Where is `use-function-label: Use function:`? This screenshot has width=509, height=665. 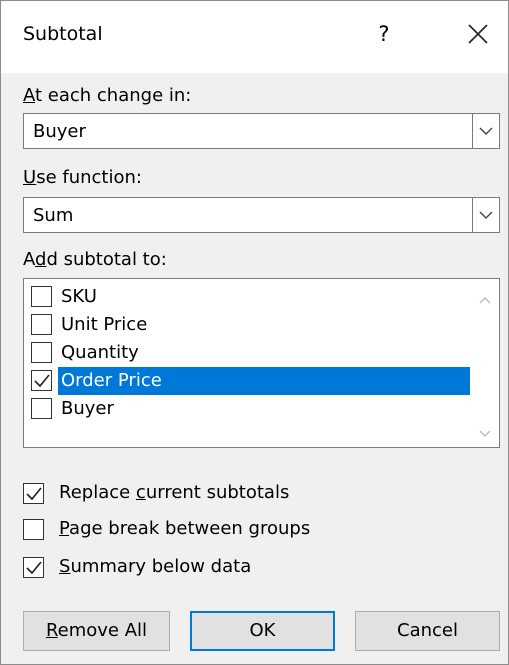 use-function-label: Use function: is located at coordinates (82, 177).